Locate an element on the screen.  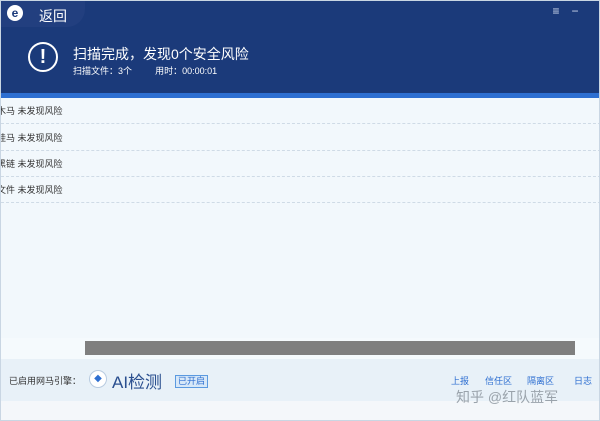
time-label: 用时： is located at coordinates (169, 71).